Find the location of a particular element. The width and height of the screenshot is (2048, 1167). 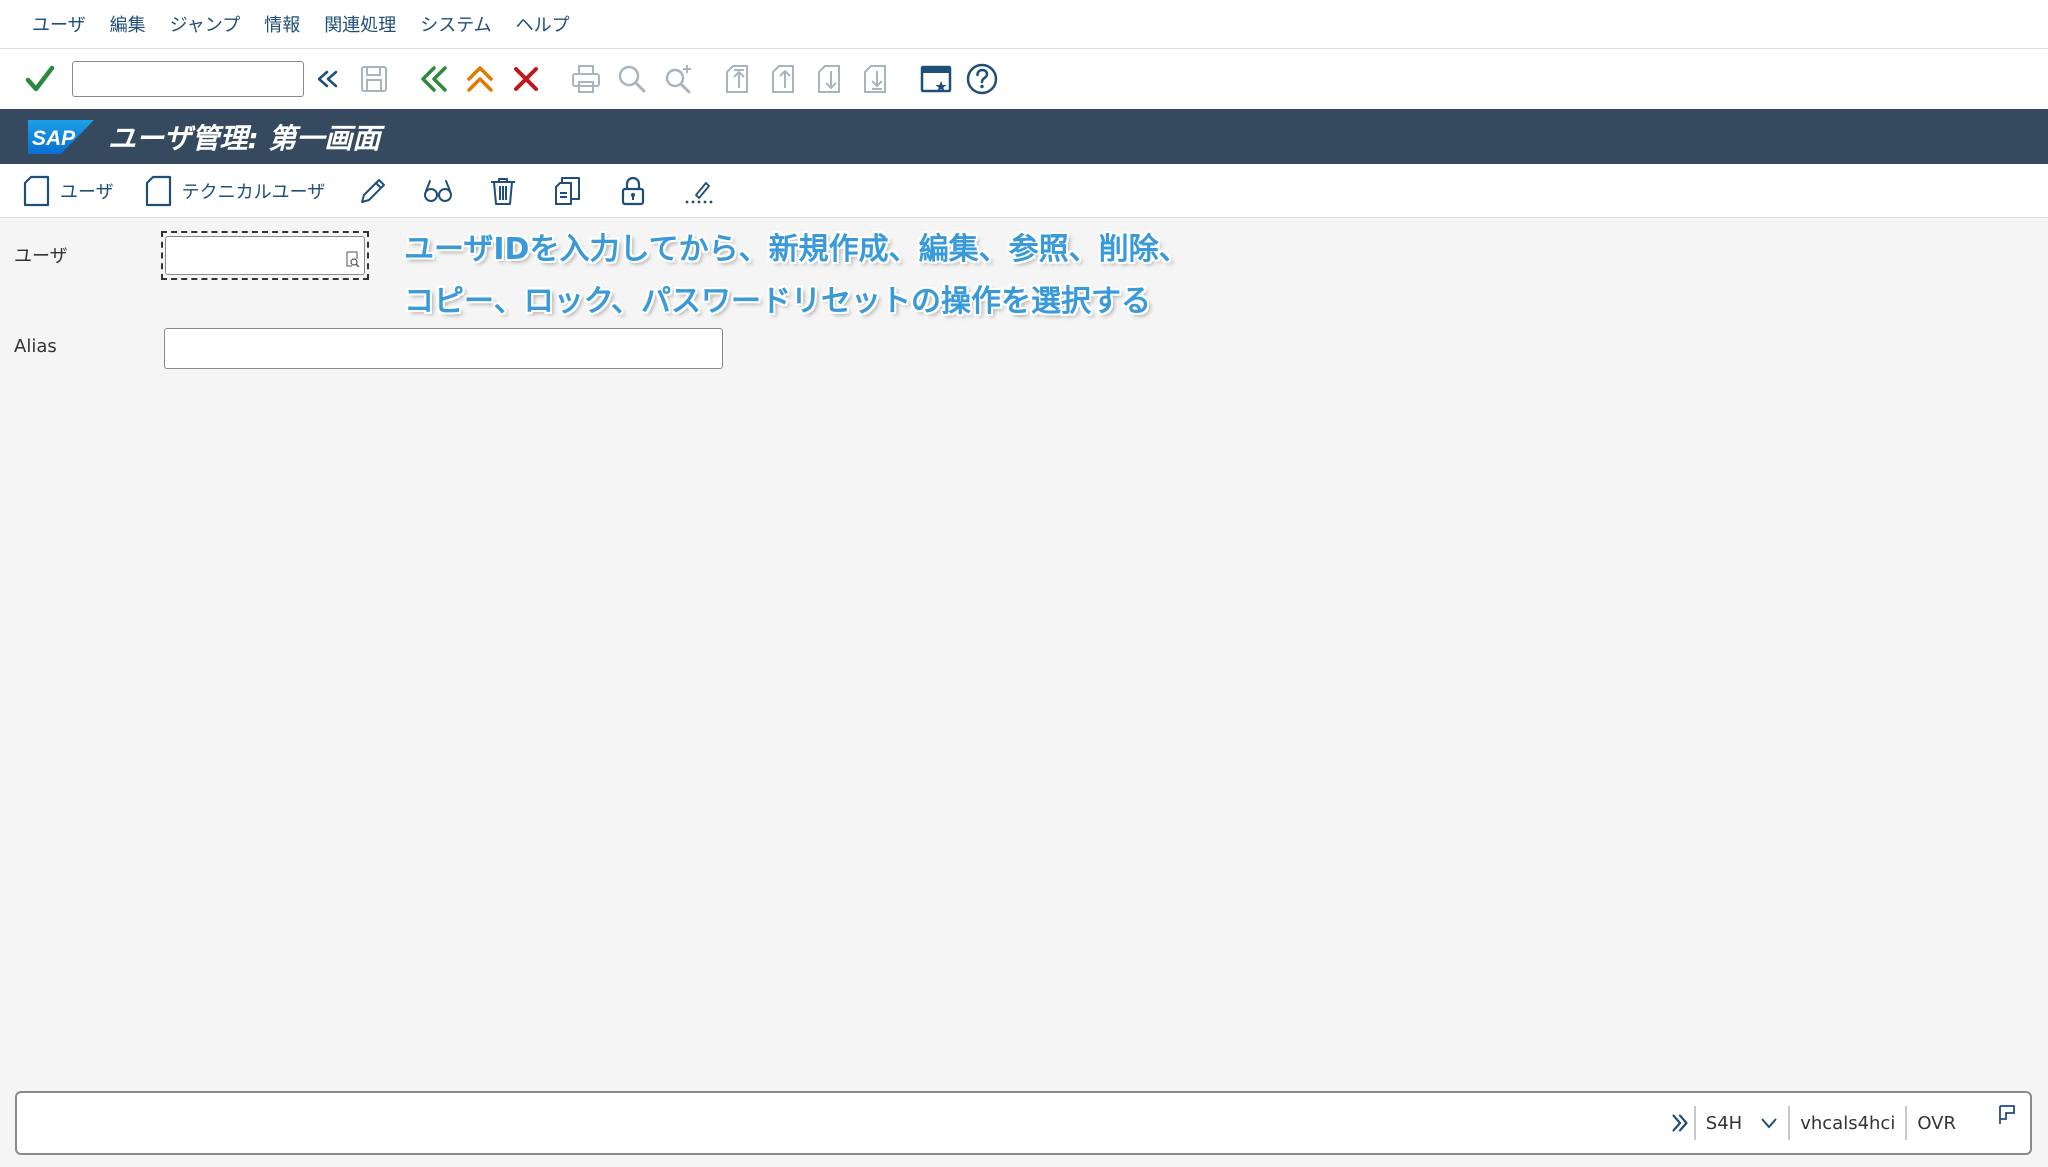

system-info: S4H is located at coordinates (1742, 1123).